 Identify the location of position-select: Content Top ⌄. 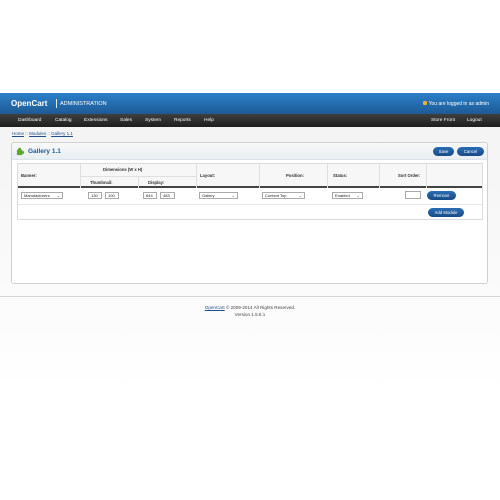
(283, 195).